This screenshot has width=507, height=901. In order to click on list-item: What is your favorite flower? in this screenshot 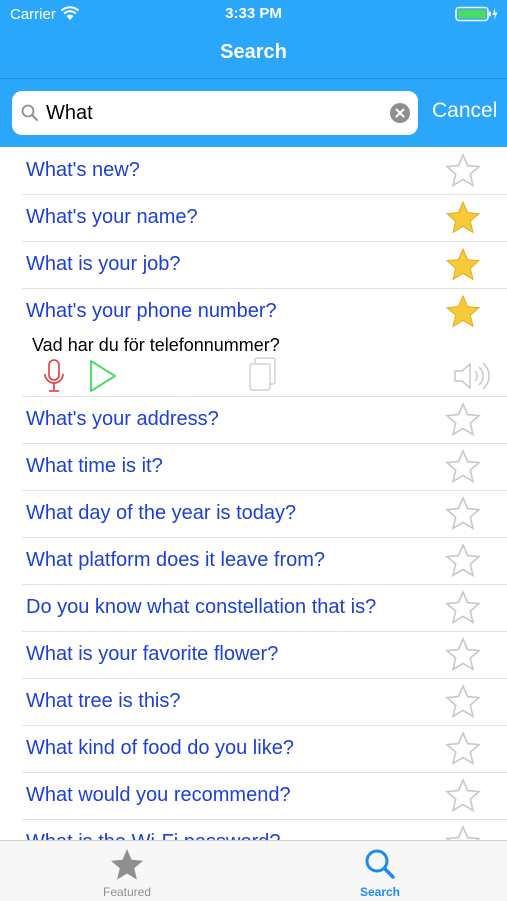, I will do `click(264, 655)`.